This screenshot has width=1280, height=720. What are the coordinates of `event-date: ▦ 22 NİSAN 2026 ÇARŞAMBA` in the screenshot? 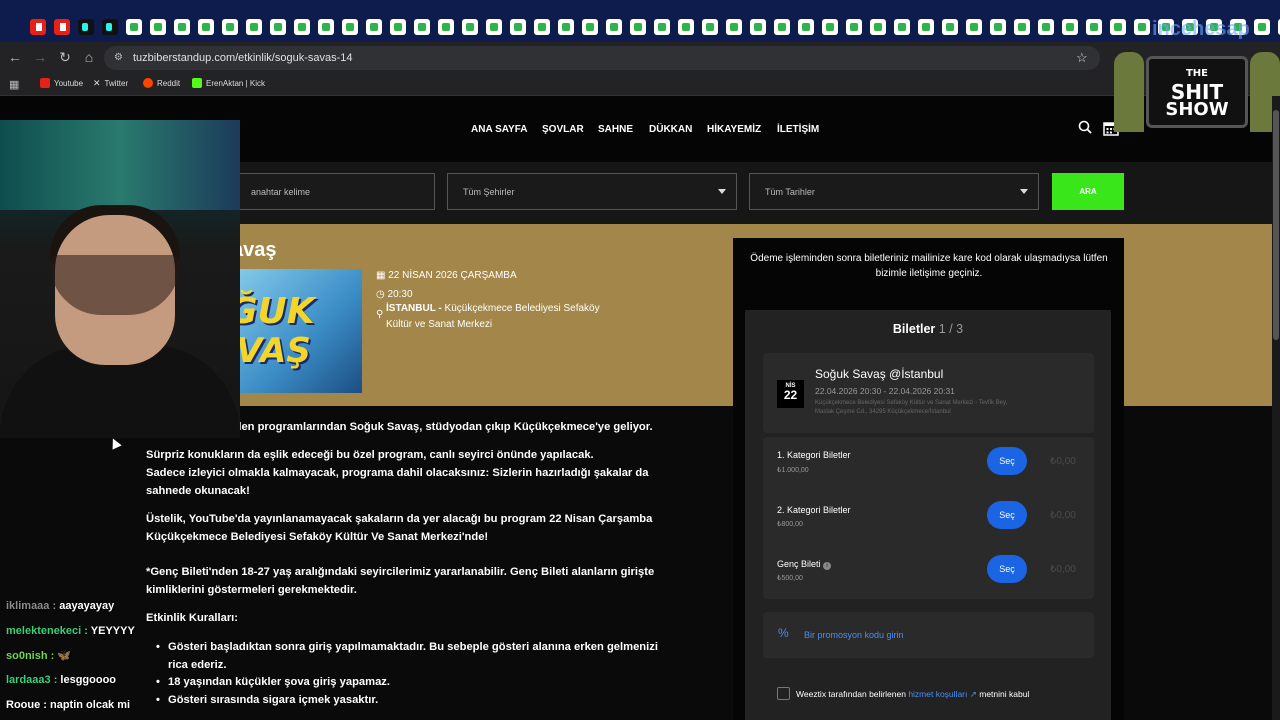 It's located at (446, 275).